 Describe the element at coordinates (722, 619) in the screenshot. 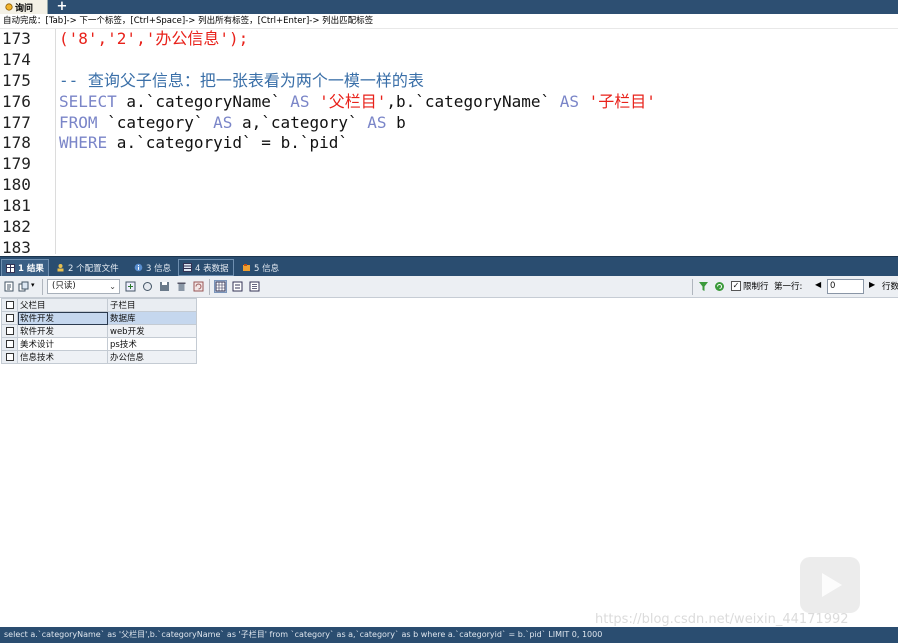

I see `watermark-text: https://blog.csdn.net/weixin_44171992` at that location.